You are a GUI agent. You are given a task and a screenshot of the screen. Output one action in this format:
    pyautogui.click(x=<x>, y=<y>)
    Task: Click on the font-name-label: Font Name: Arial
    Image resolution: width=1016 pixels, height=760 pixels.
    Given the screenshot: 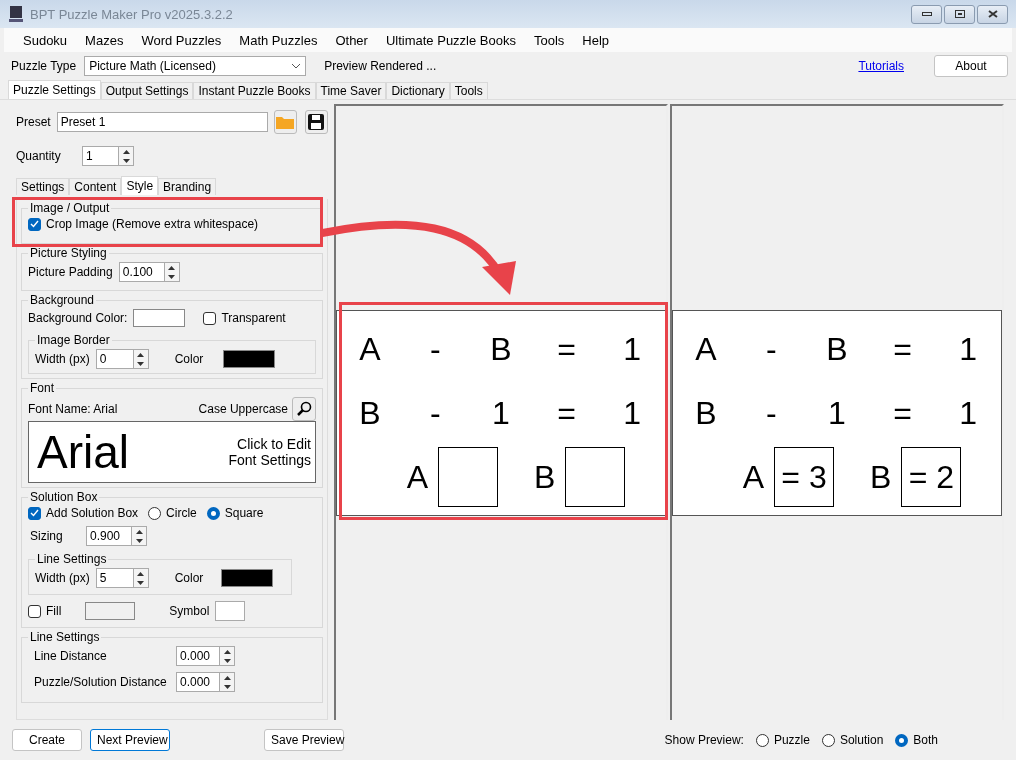 What is the action you would take?
    pyautogui.click(x=73, y=409)
    